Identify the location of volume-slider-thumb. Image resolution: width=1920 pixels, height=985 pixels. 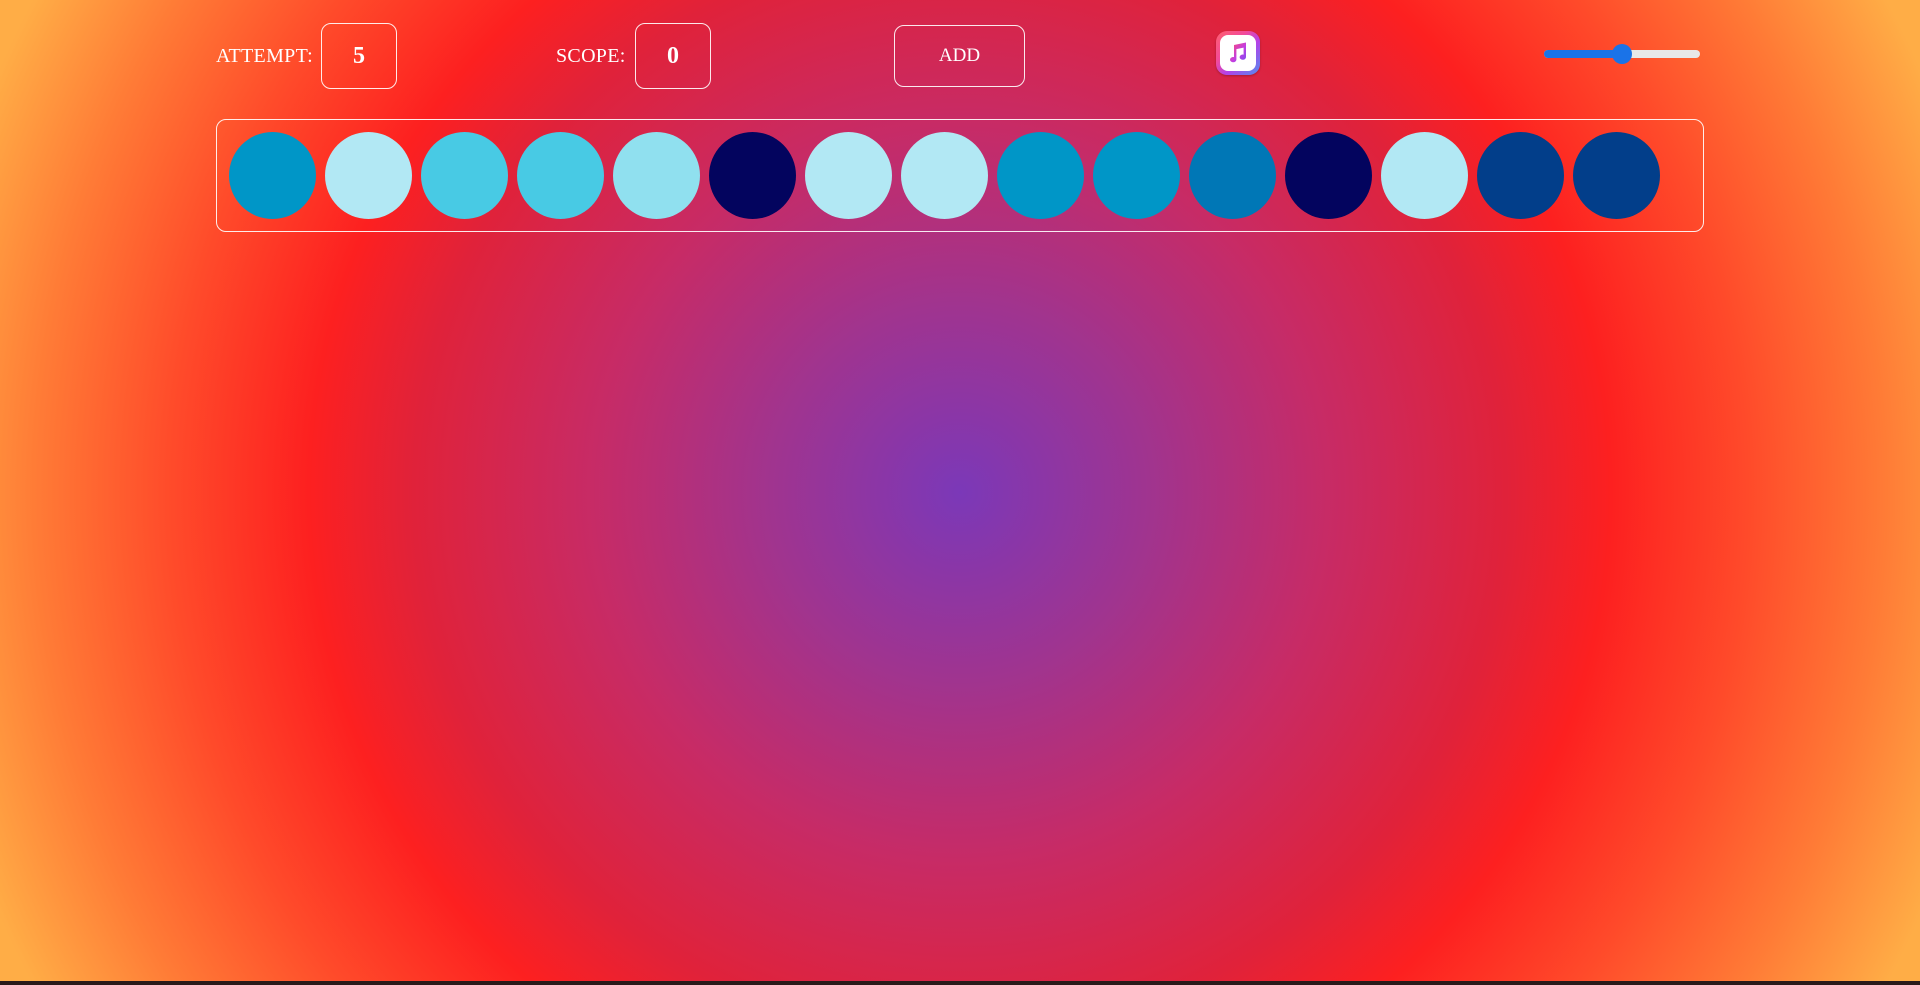
(1622, 54).